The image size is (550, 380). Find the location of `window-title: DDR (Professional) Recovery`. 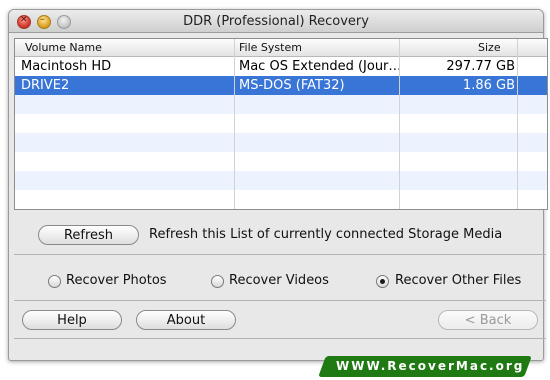

window-title: DDR (Professional) Recovery is located at coordinates (276, 21).